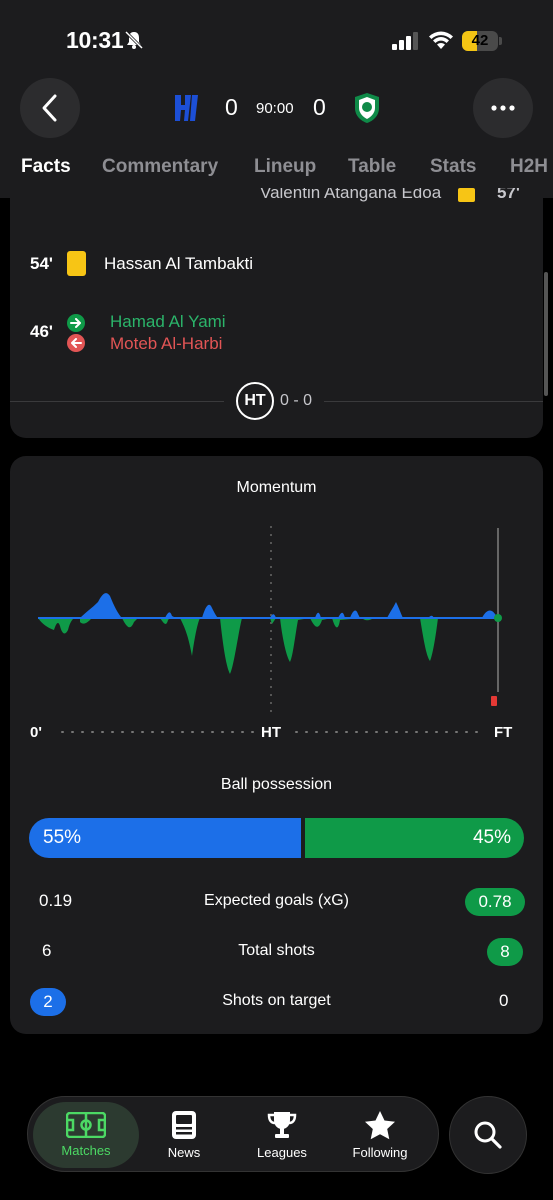  What do you see at coordinates (184, 1152) in the screenshot?
I see `nav-label: News` at bounding box center [184, 1152].